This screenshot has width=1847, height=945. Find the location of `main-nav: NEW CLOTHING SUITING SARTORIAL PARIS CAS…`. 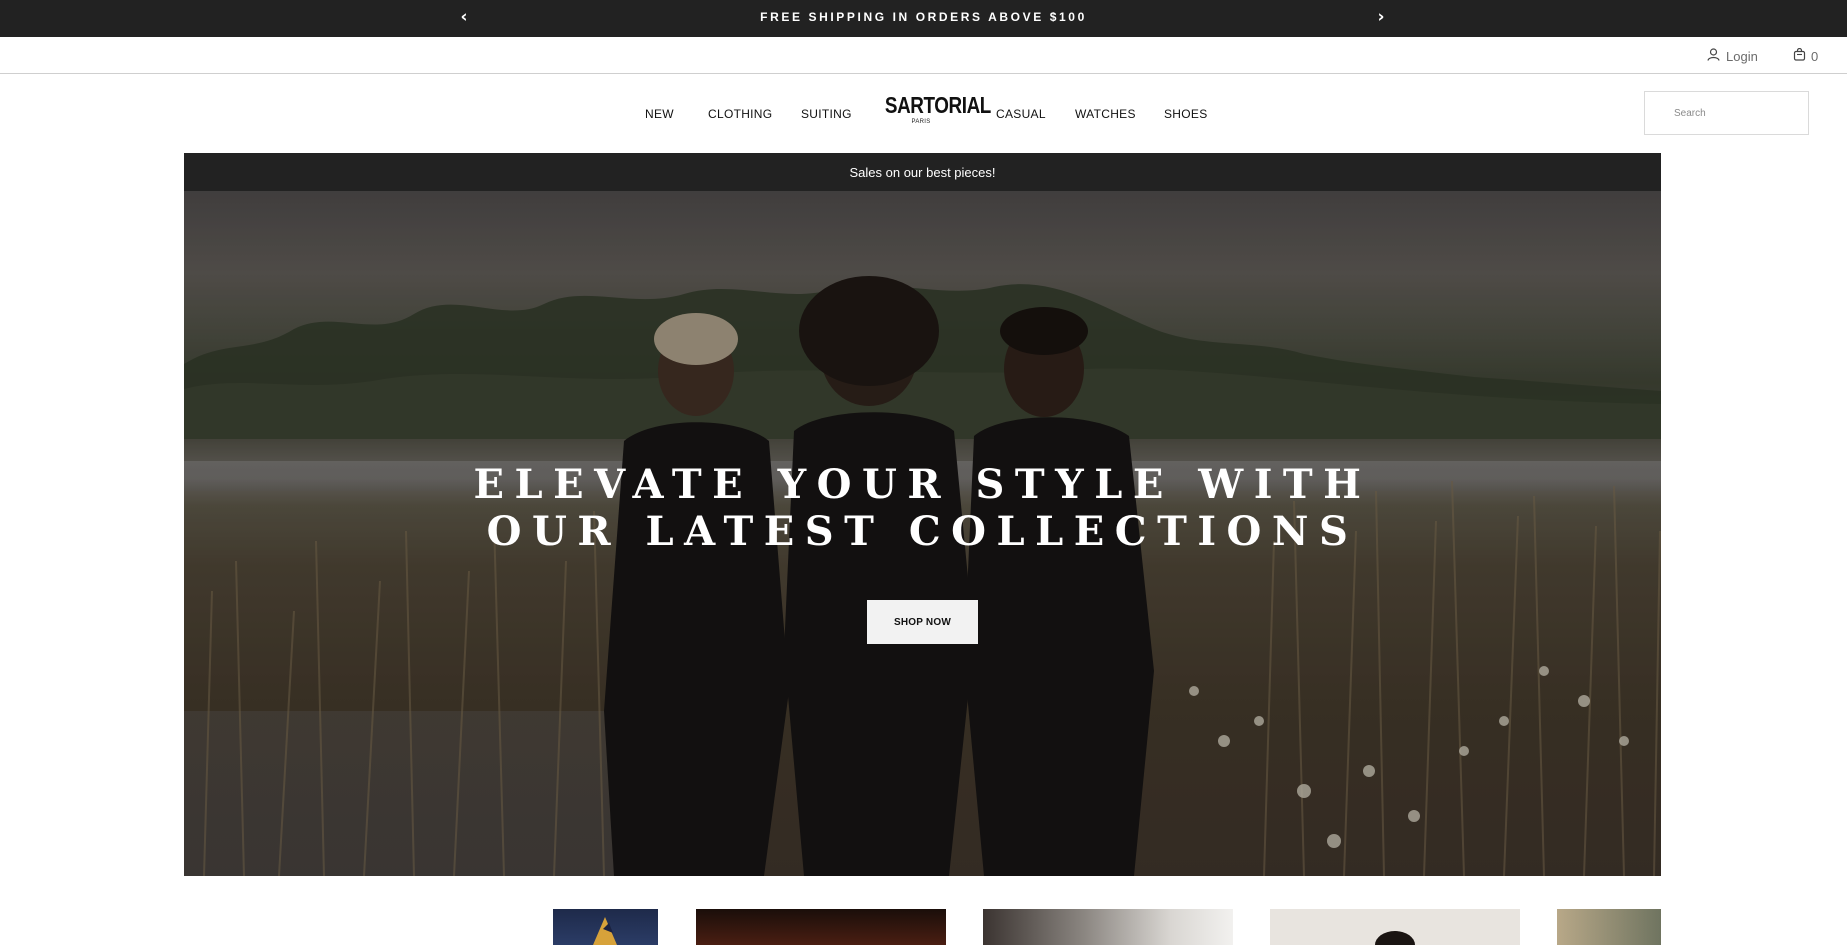

main-nav: NEW CLOTHING SUITING SARTORIAL PARIS CAS… is located at coordinates (923, 114).